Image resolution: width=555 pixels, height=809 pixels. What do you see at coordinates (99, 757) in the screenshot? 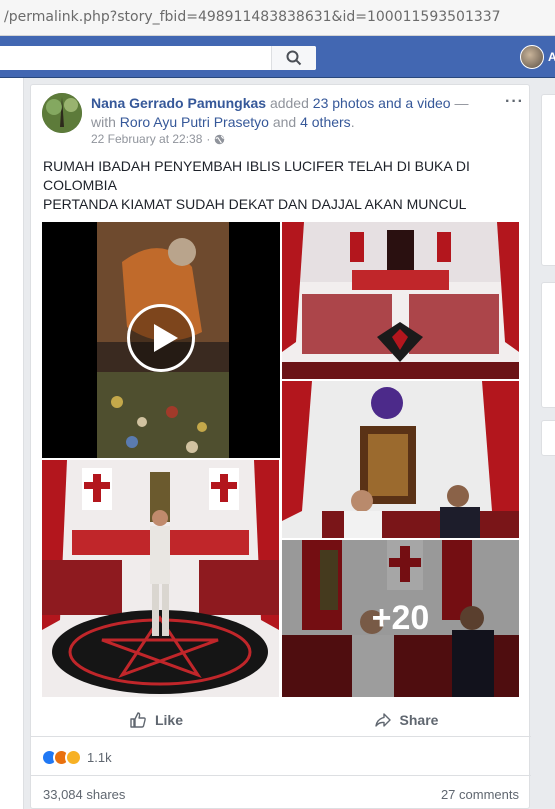
I see `reaction-count: 1.1k` at bounding box center [99, 757].